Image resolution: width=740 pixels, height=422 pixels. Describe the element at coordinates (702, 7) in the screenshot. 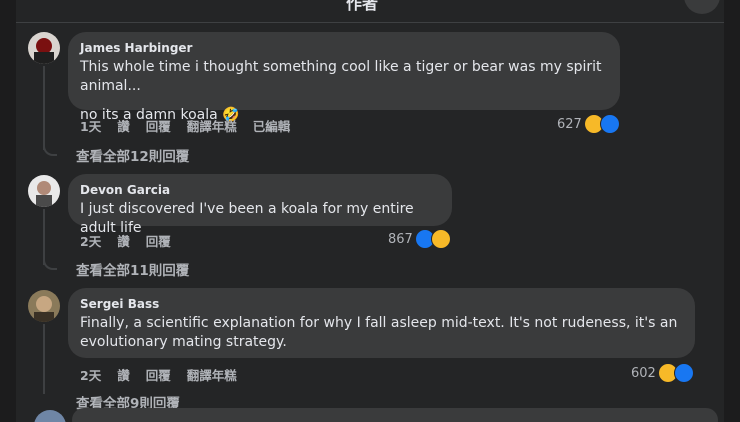

I see `close-button` at that location.